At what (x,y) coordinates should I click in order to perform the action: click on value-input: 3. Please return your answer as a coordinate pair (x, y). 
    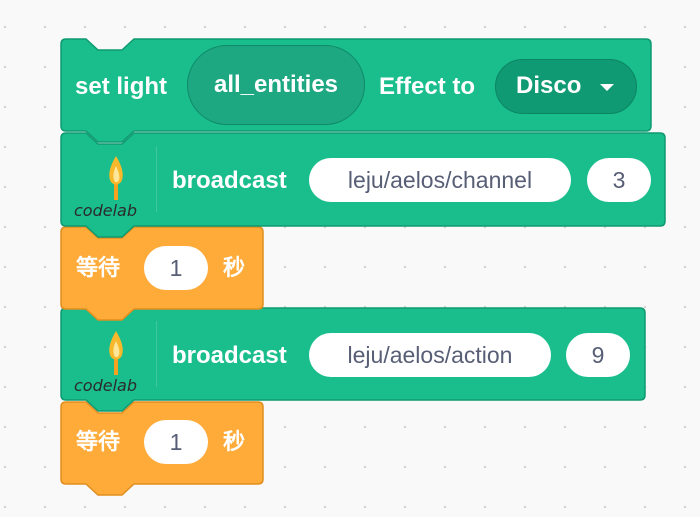
    Looking at the image, I should click on (619, 180).